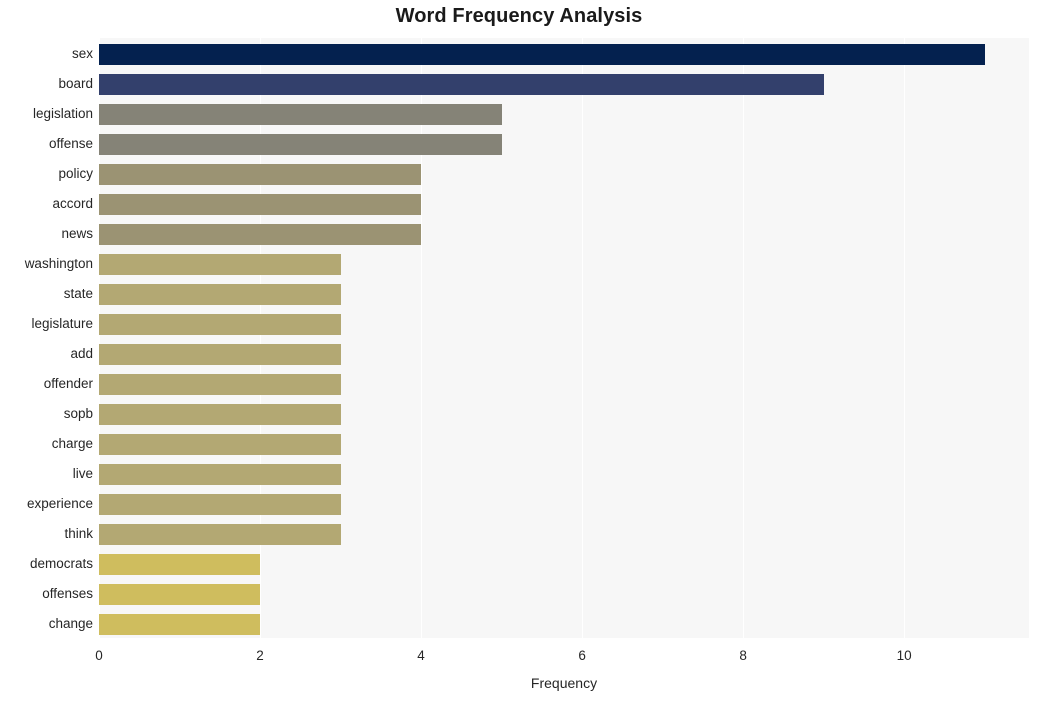  What do you see at coordinates (743, 655) in the screenshot?
I see `x-tick-label: 8` at bounding box center [743, 655].